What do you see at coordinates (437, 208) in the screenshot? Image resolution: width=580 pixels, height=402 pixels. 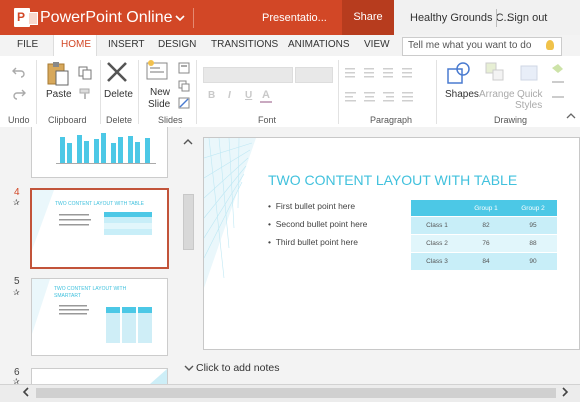 I see `table-header-cell` at bounding box center [437, 208].